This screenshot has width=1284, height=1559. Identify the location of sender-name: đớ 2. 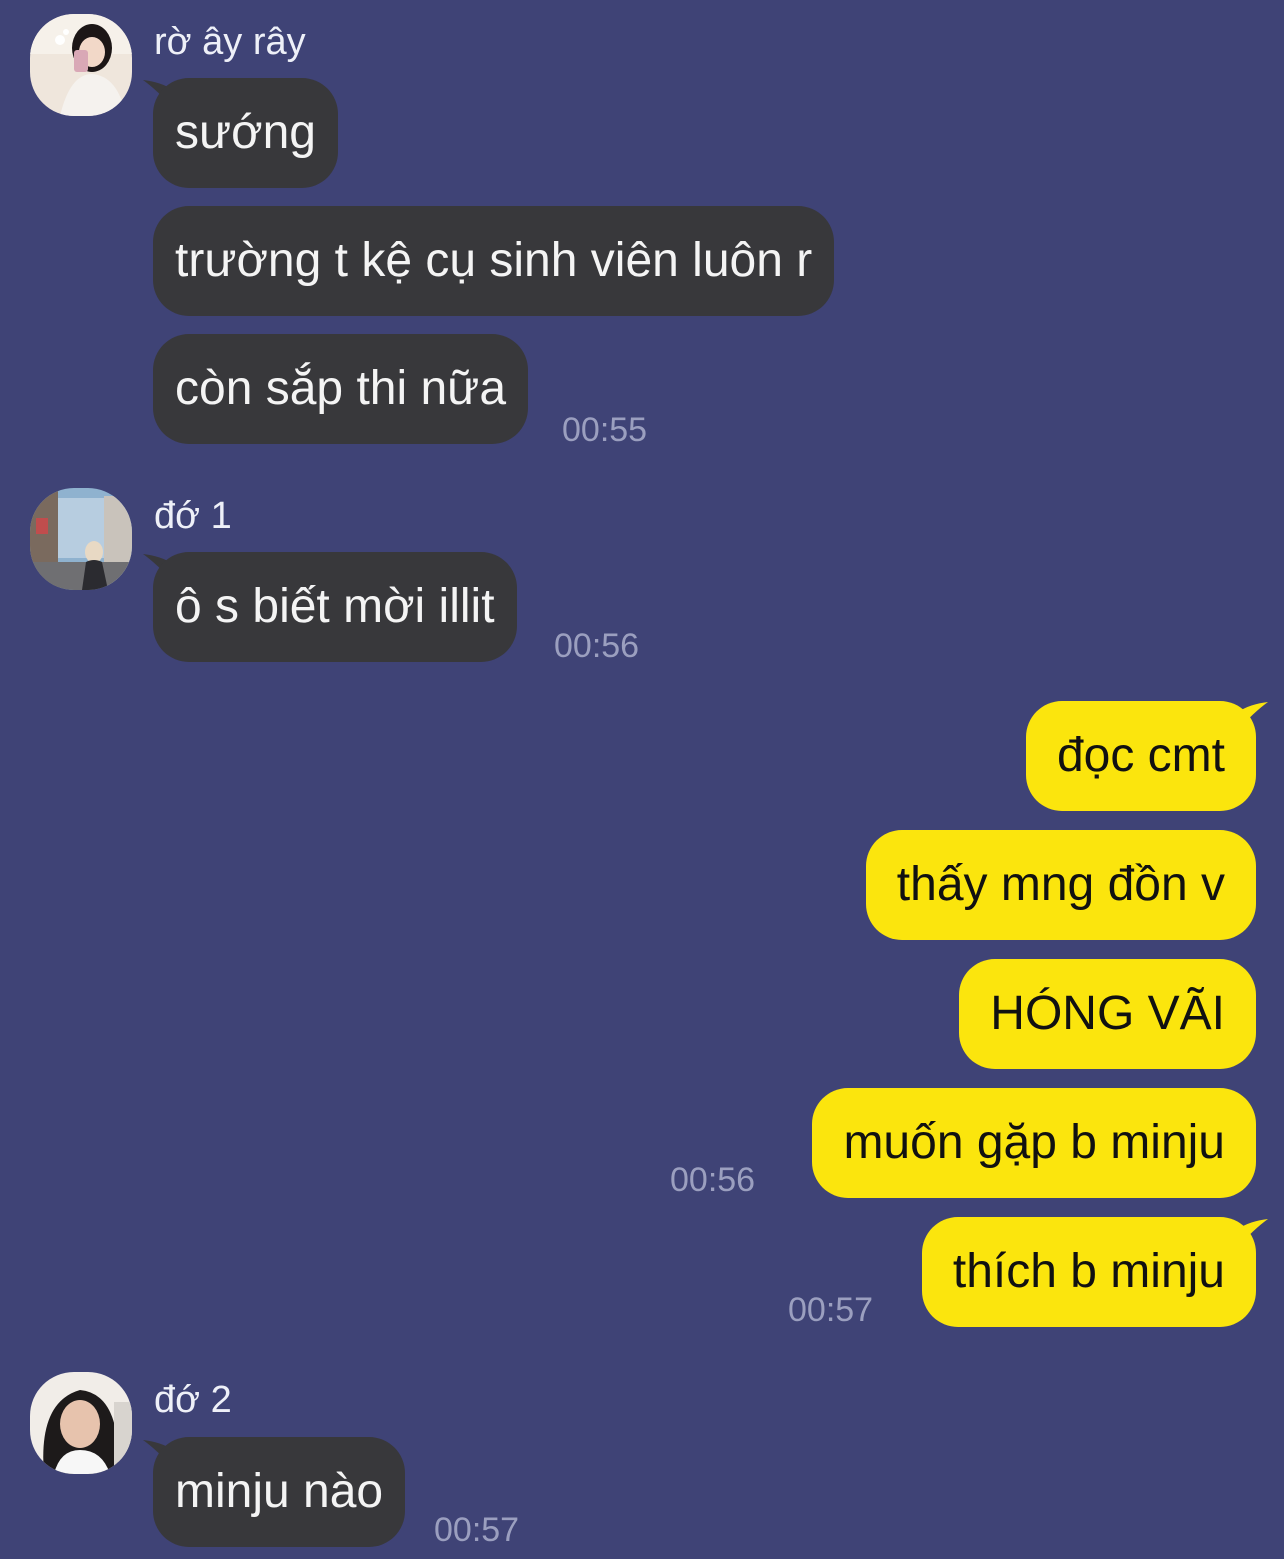
(193, 1400).